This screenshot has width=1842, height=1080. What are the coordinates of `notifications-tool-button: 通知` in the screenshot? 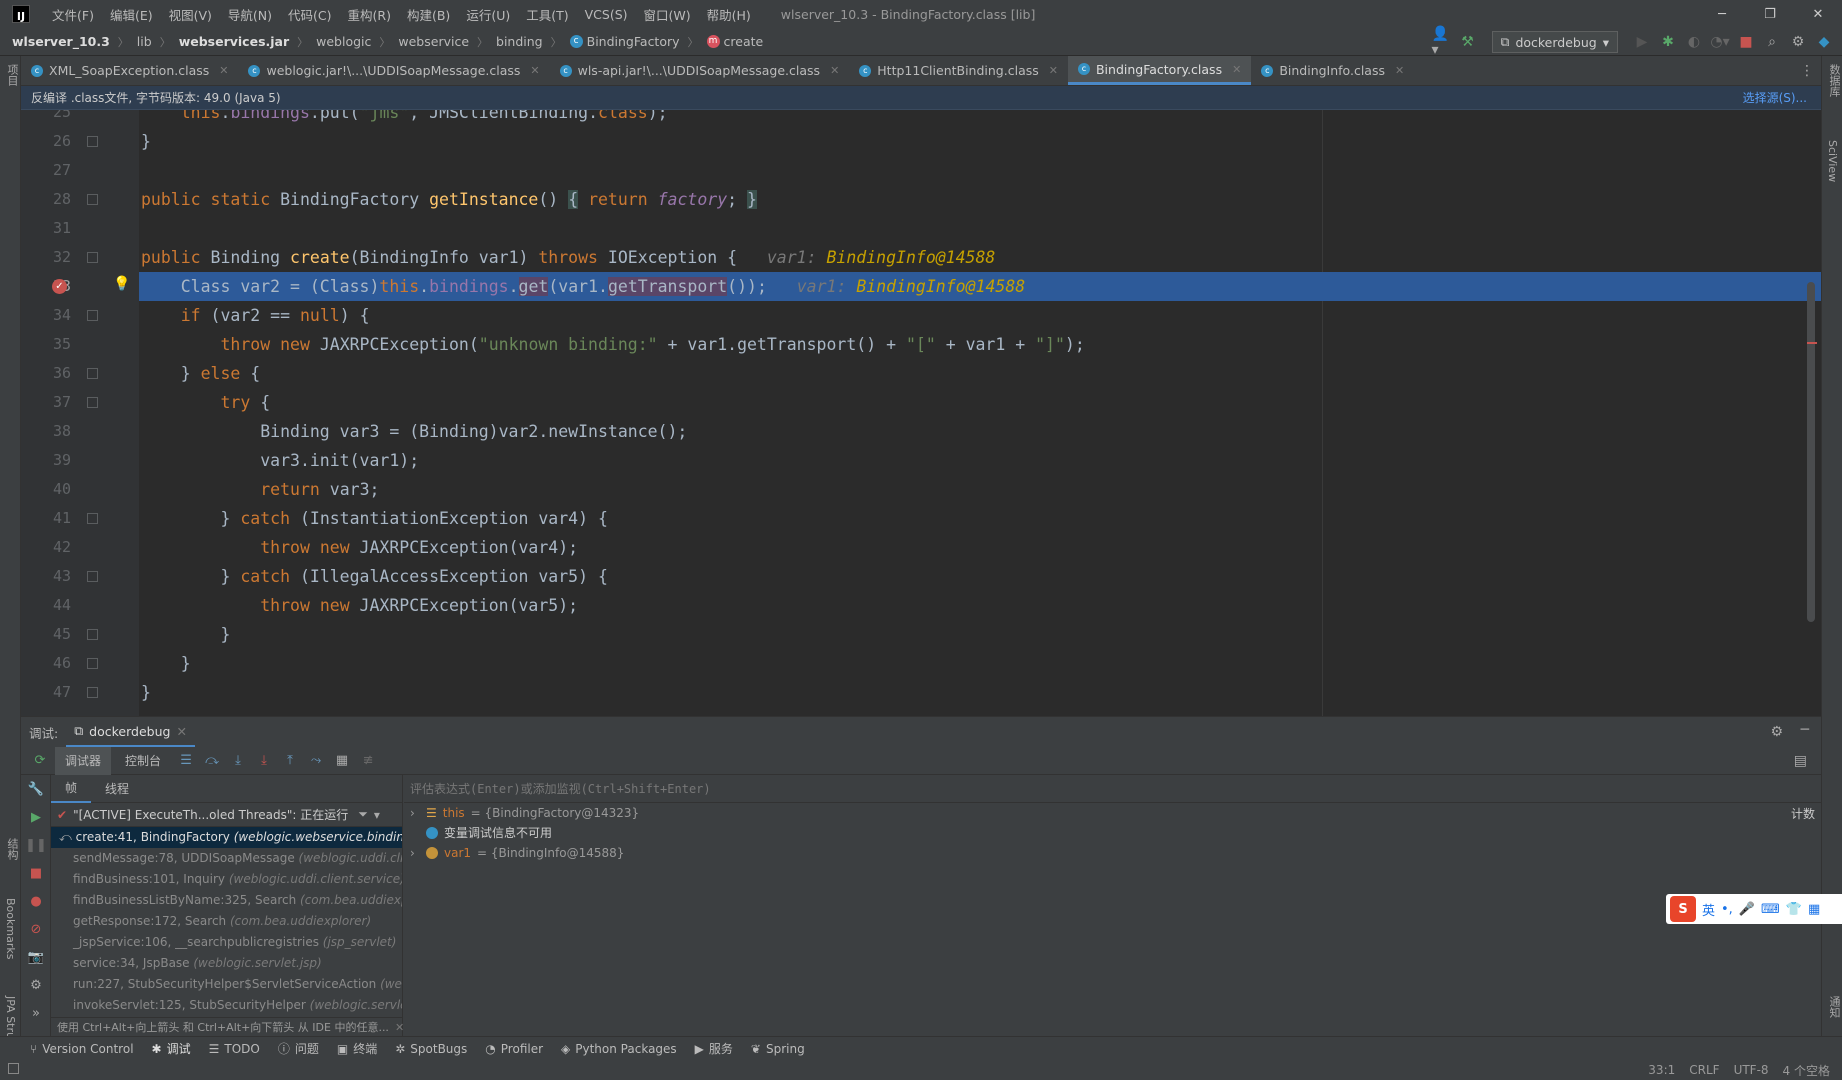 It's located at (1834, 1007).